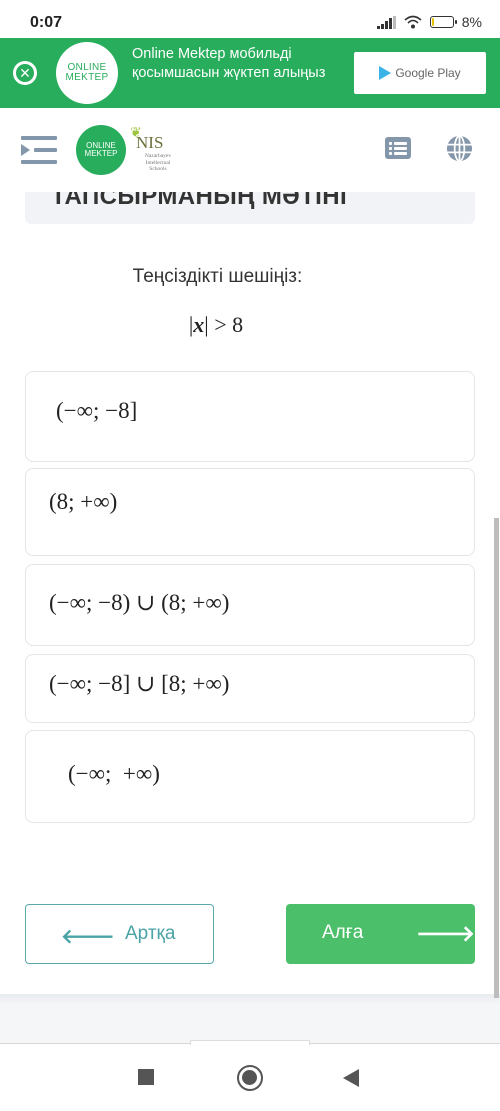 This screenshot has width=500, height=1111. What do you see at coordinates (250, 776) in the screenshot?
I see `answer-option-5: (−∞; +∞)` at bounding box center [250, 776].